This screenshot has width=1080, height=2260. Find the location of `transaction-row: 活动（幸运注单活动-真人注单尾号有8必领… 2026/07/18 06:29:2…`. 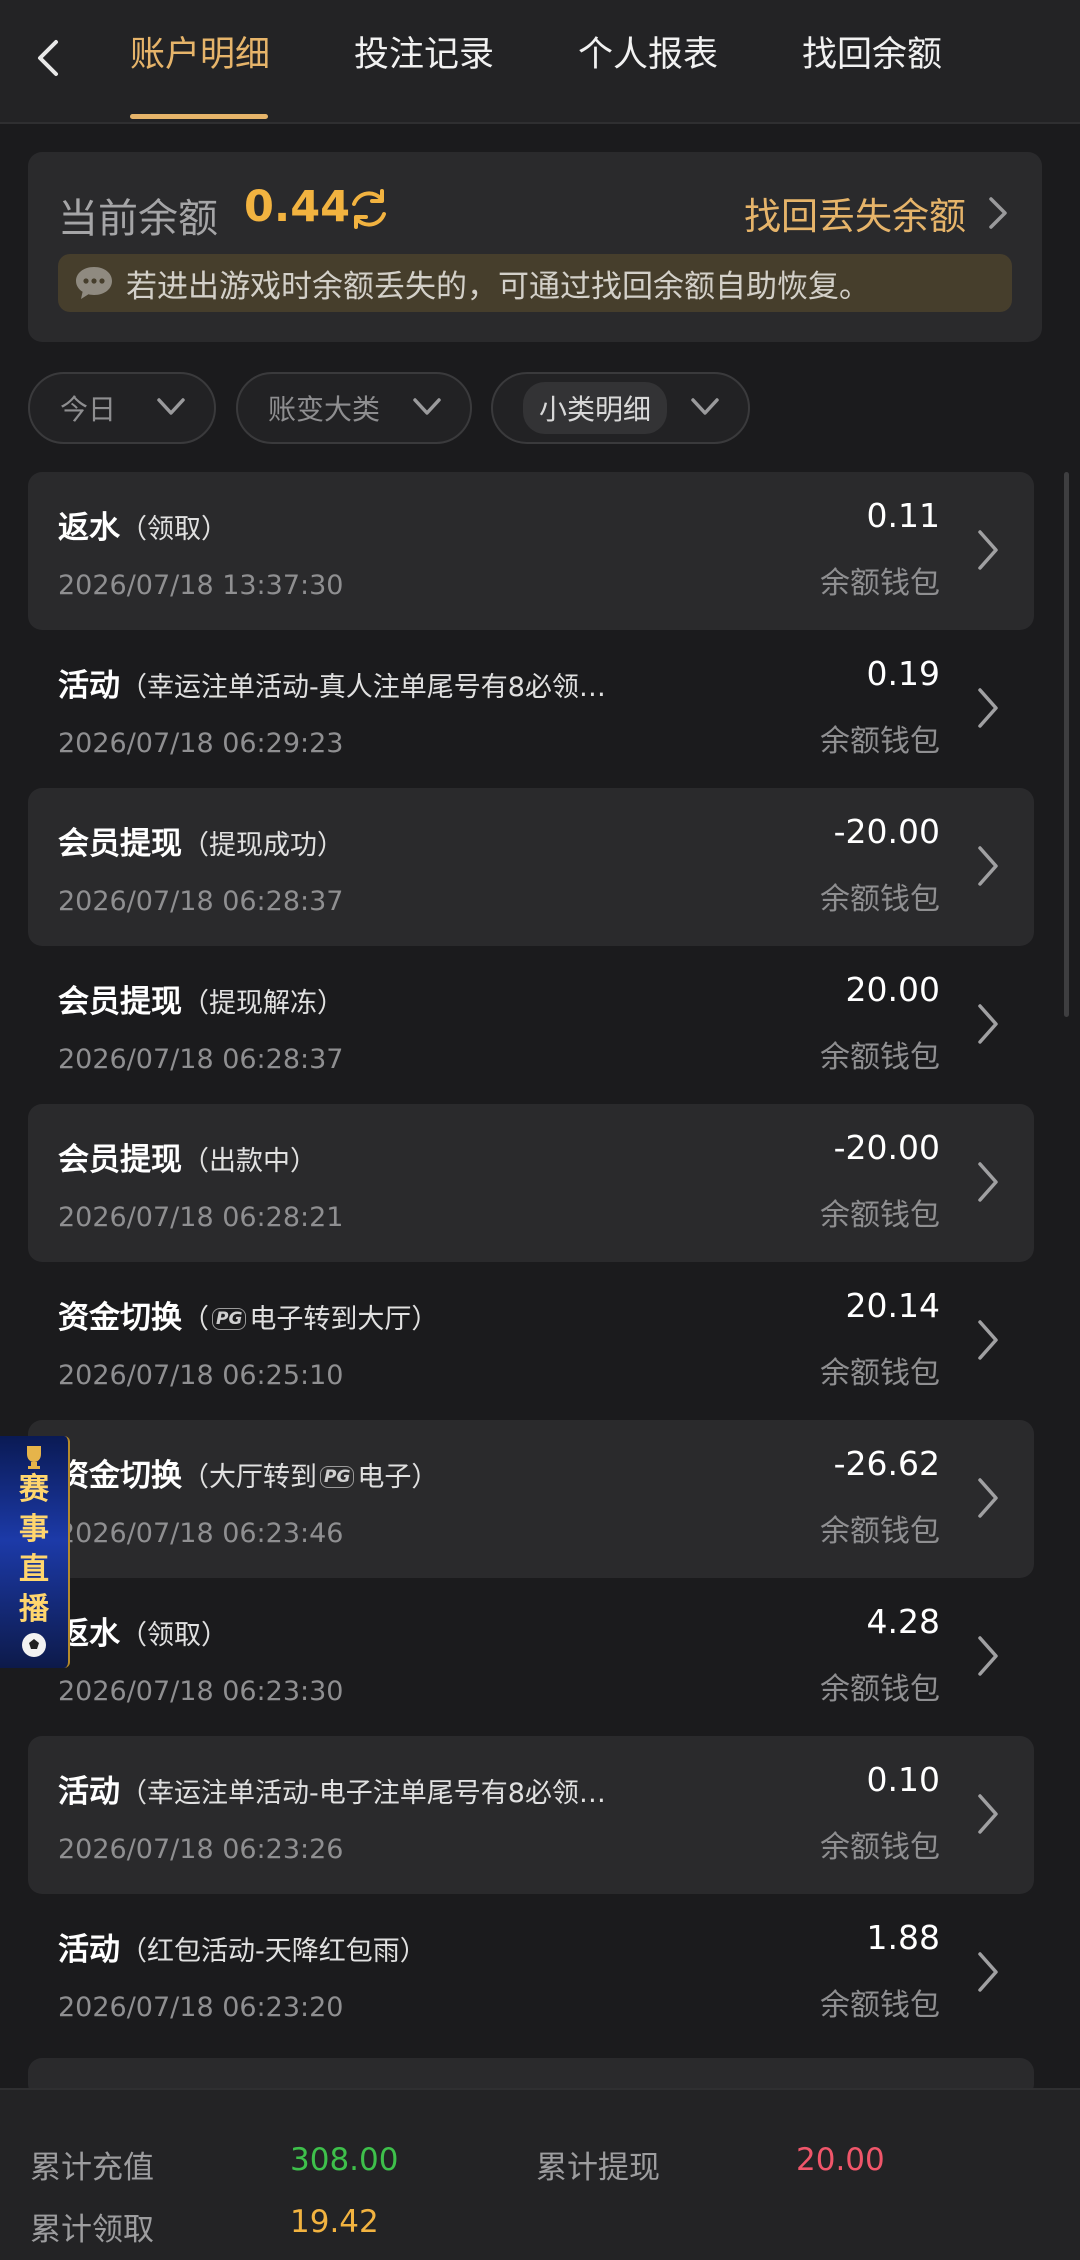

transaction-row: 活动（幸运注单活动-真人注单尾号有8必领… 2026/07/18 06:29:2… is located at coordinates (531, 709).